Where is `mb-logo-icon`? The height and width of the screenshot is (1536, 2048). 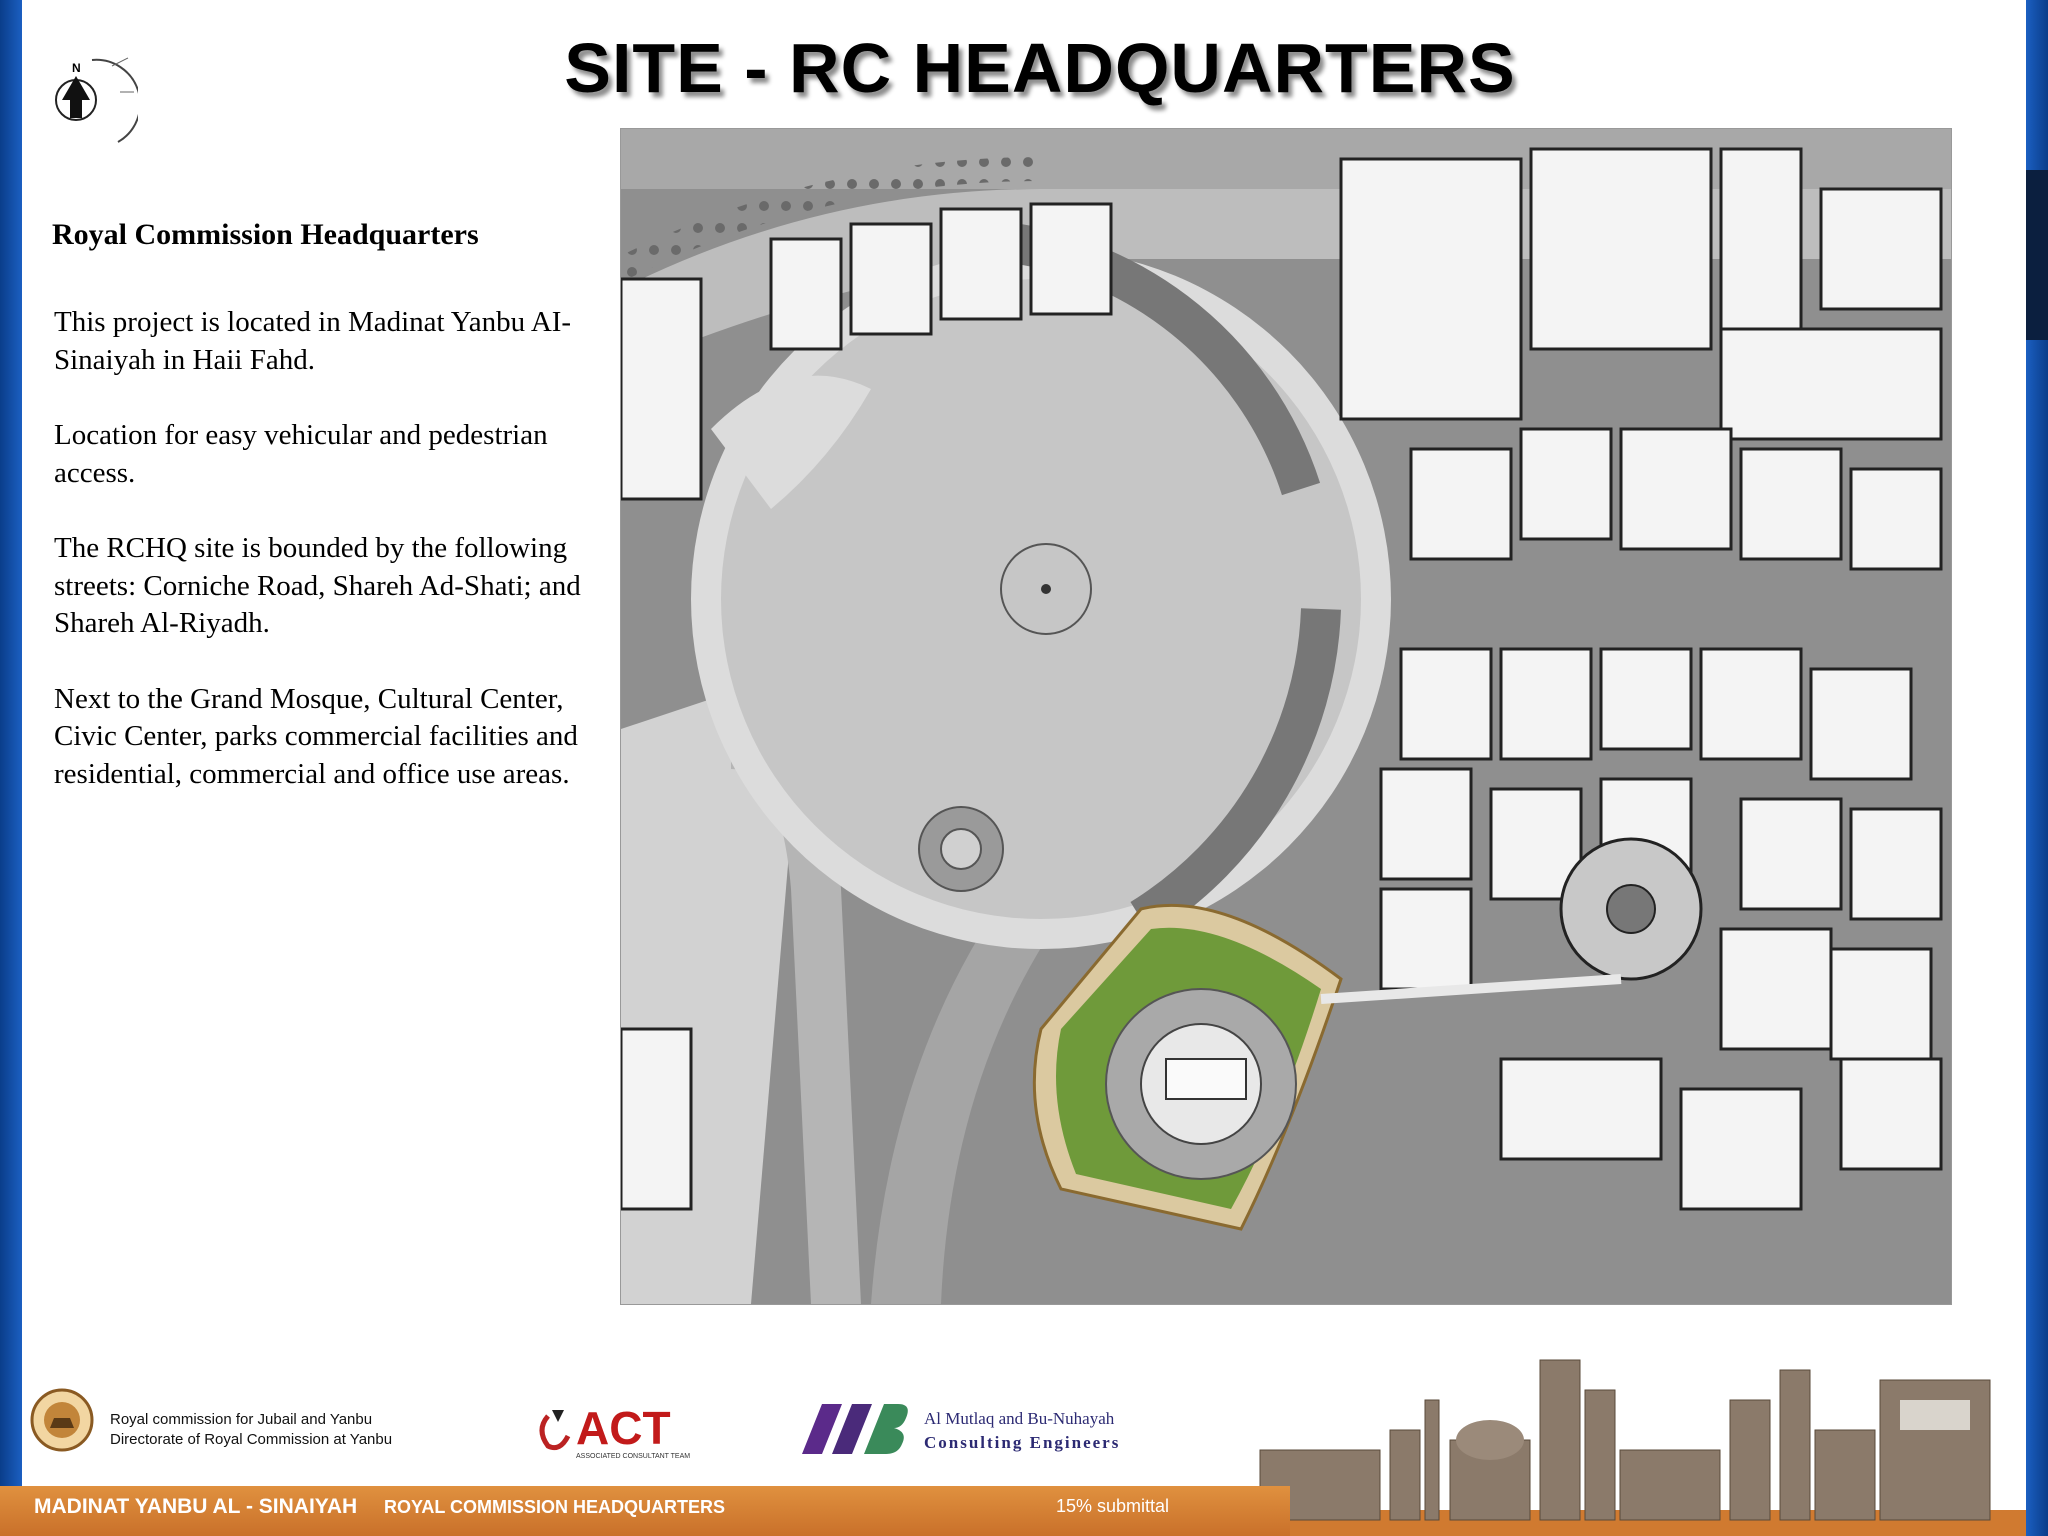 mb-logo-icon is located at coordinates (855, 1429).